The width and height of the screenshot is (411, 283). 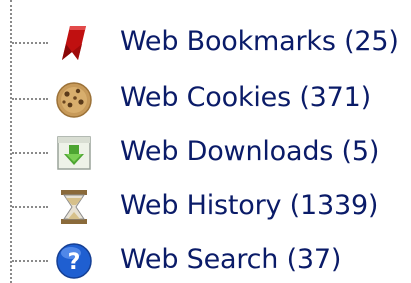 What do you see at coordinates (259, 41) in the screenshot?
I see `tree-item-label: Web Bookmarks (25)` at bounding box center [259, 41].